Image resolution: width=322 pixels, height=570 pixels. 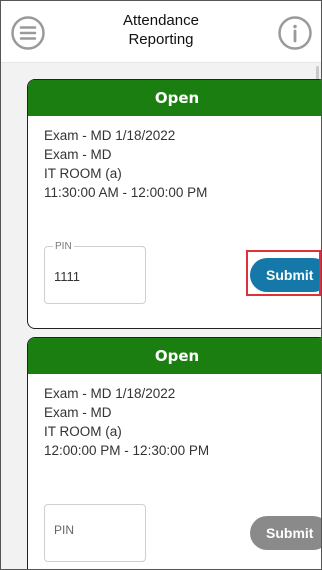 What do you see at coordinates (127, 450) in the screenshot?
I see `session-time: 12:00:00 PM - 12:30:00 PM` at bounding box center [127, 450].